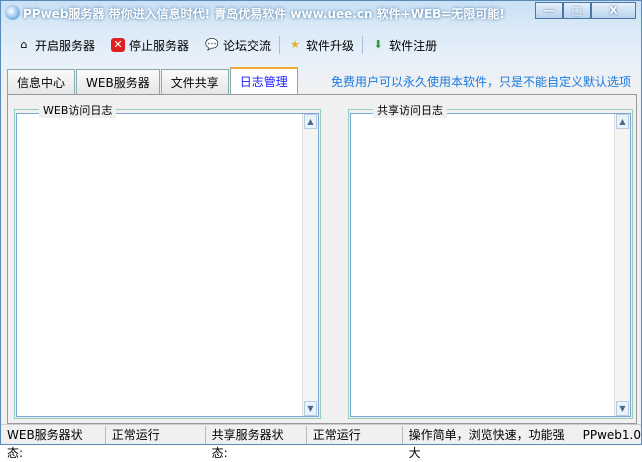 This screenshot has height=462, width=642. I want to click on tab-file-share: 文件共享, so click(194, 83).